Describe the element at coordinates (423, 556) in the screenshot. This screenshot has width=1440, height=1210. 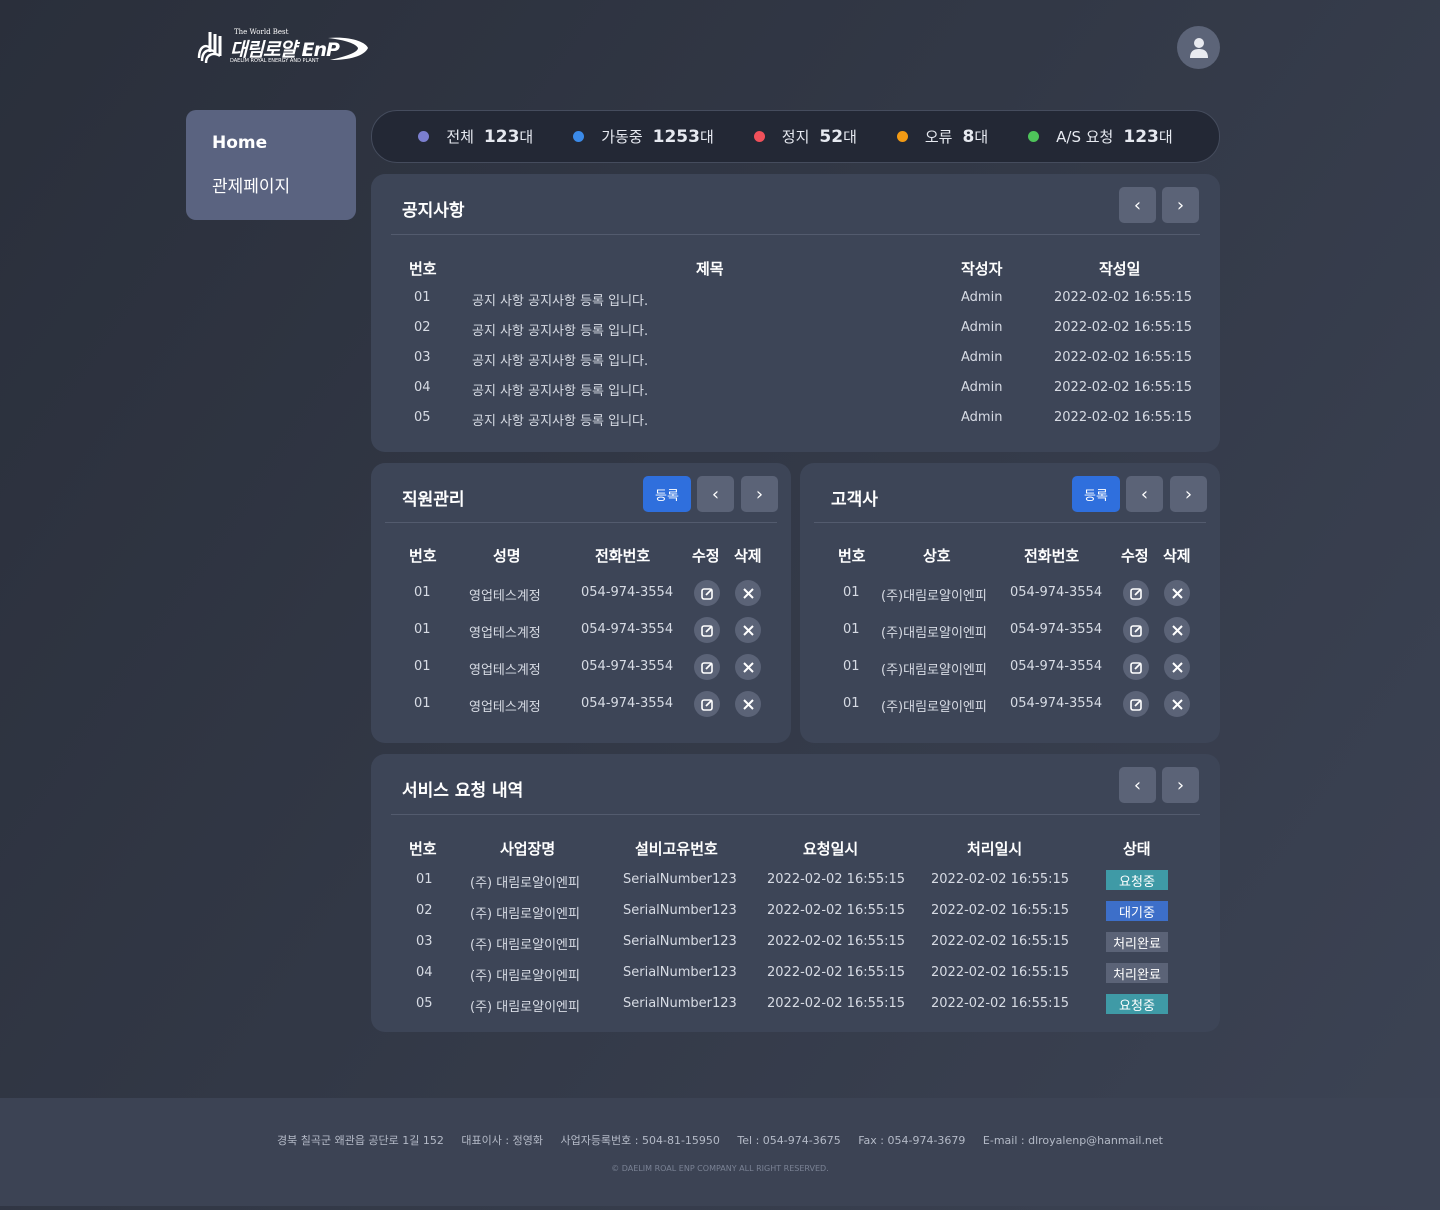
I see `staff-header-no: 번호` at that location.